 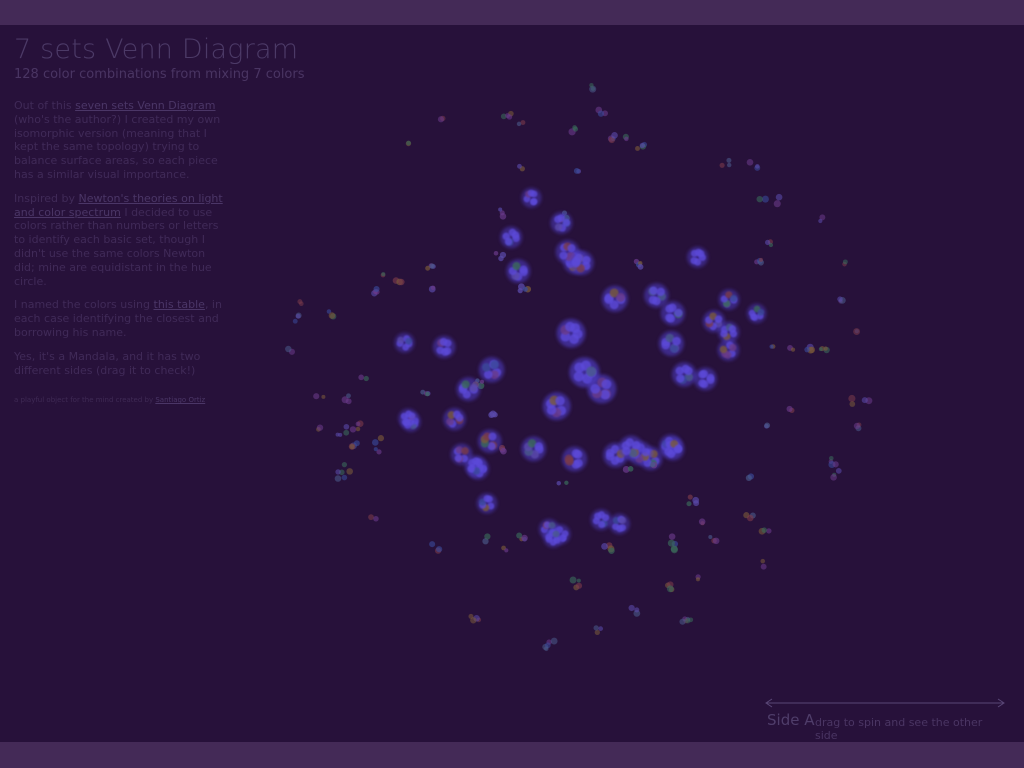 I want to click on paragraph-1-text-start: Out of this, so click(x=45, y=105).